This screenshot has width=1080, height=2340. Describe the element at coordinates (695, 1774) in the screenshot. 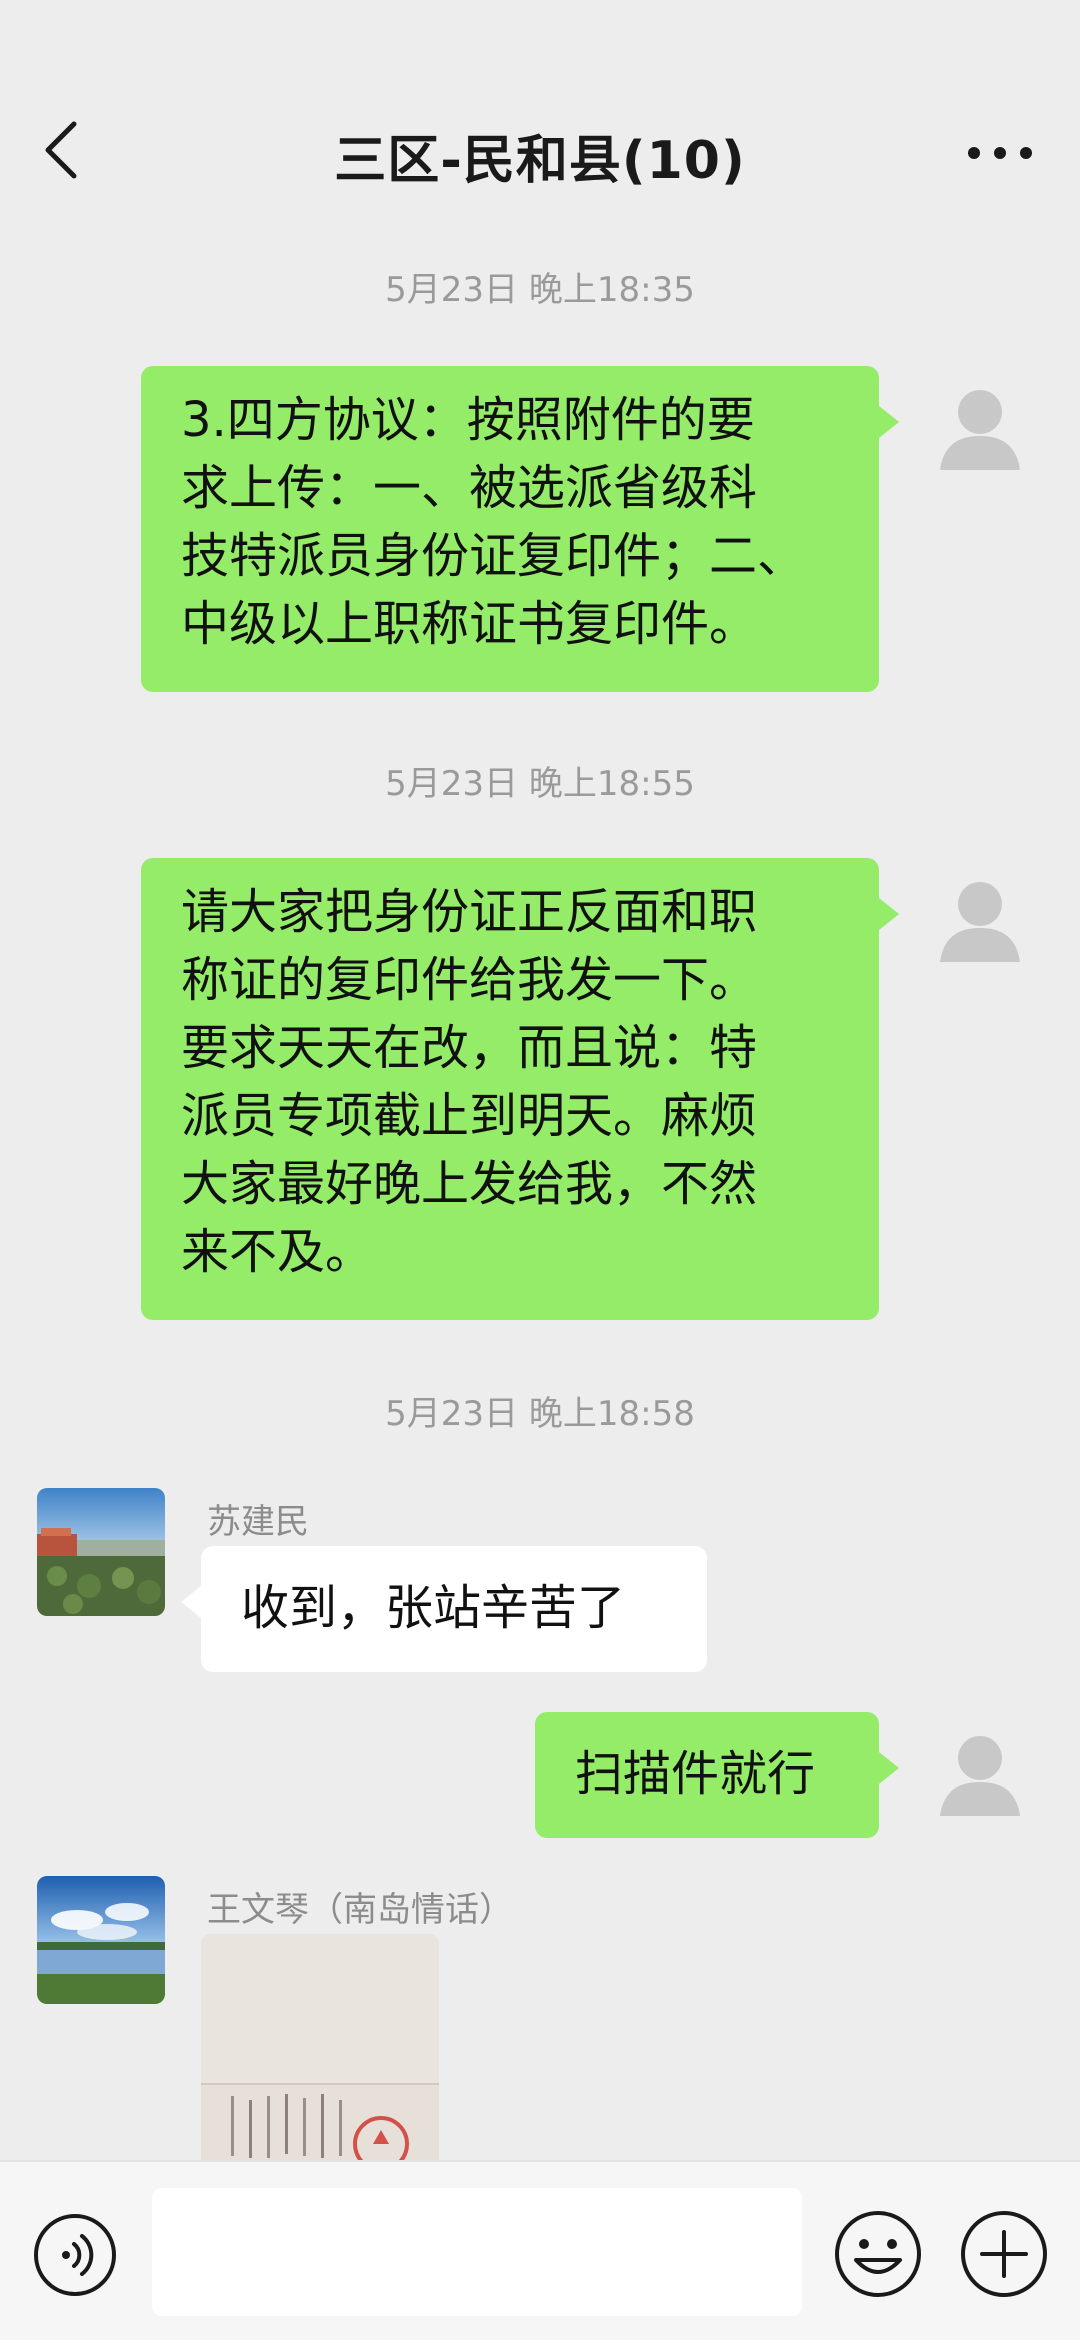

I see `message-text: 扫描件就行` at that location.